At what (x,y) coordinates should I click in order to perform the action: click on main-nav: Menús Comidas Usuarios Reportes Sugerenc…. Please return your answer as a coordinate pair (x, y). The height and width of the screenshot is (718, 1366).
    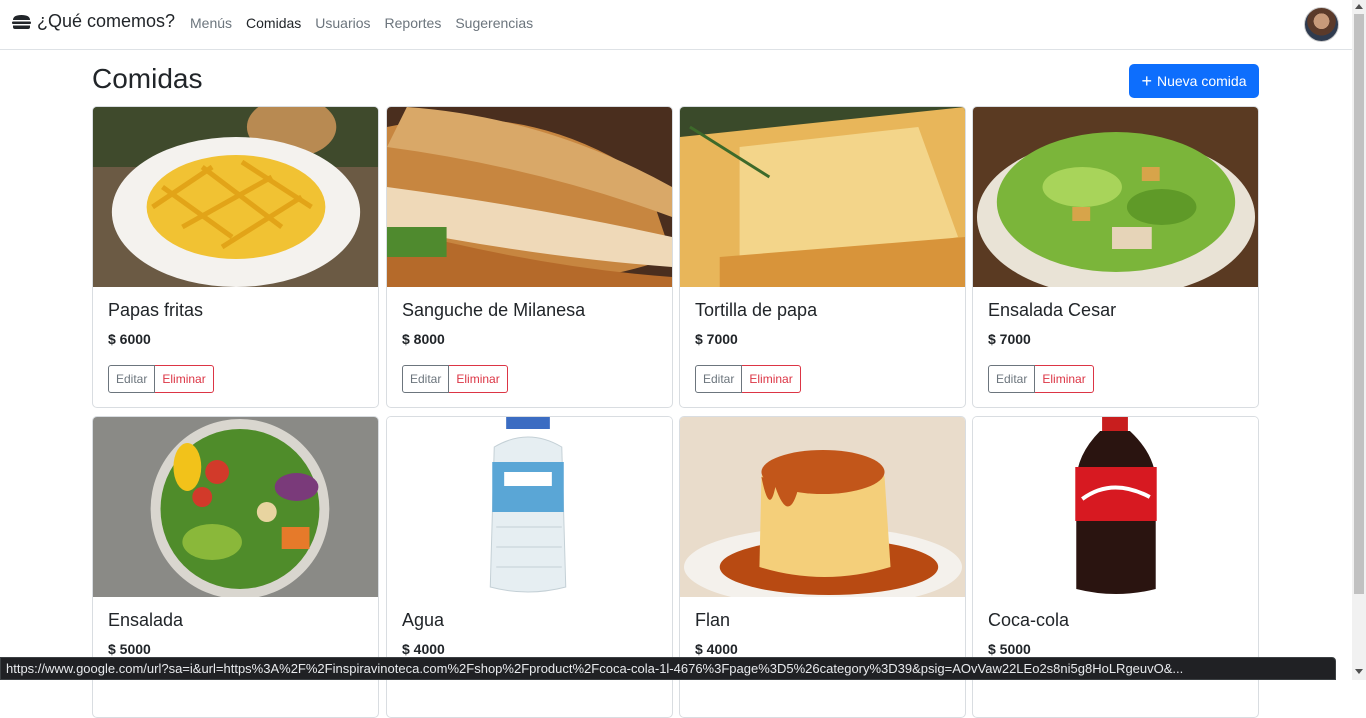
    Looking at the image, I should click on (361, 23).